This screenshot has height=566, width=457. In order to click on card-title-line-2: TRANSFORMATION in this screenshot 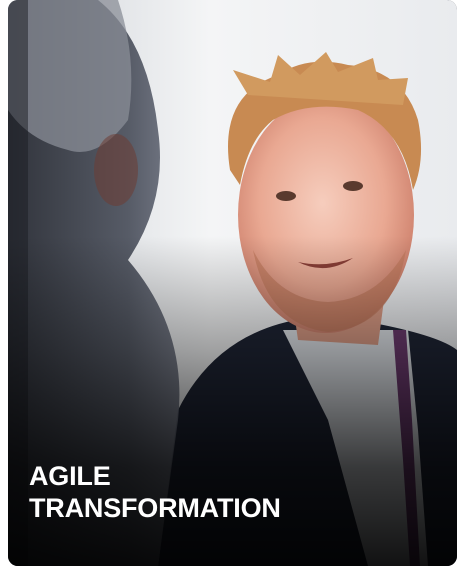, I will do `click(155, 508)`.